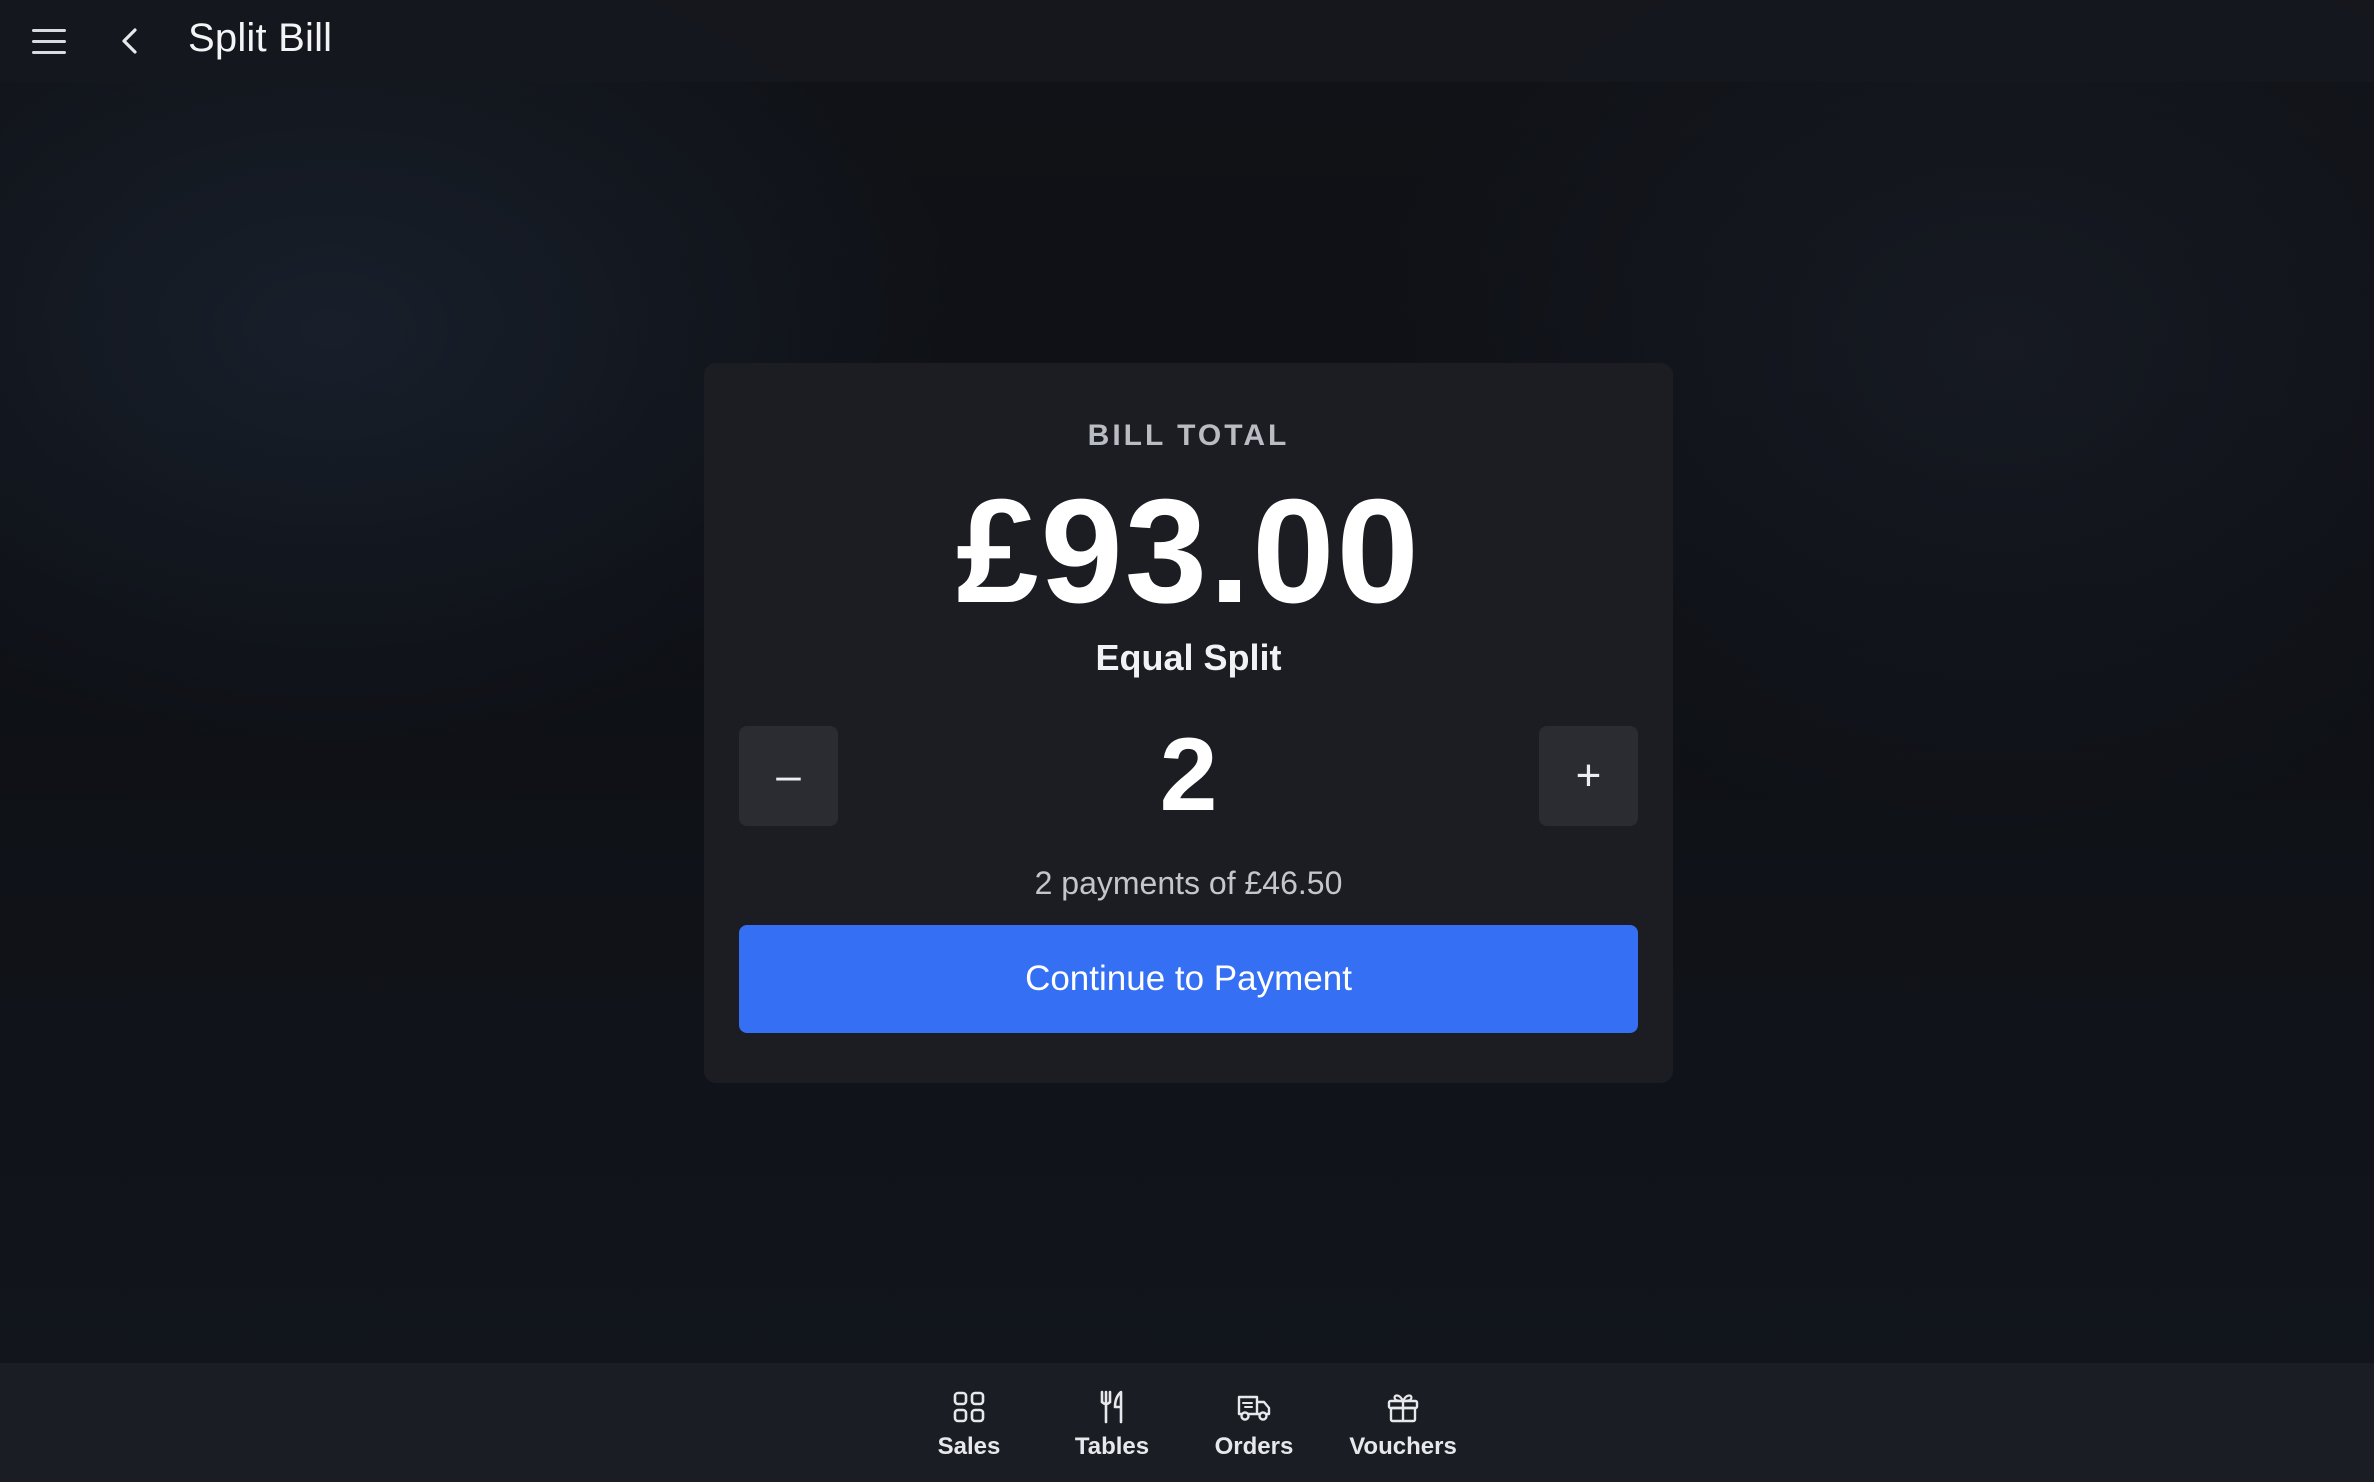  Describe the element at coordinates (1188, 551) in the screenshot. I see `bill-total-amount: £93.00` at that location.